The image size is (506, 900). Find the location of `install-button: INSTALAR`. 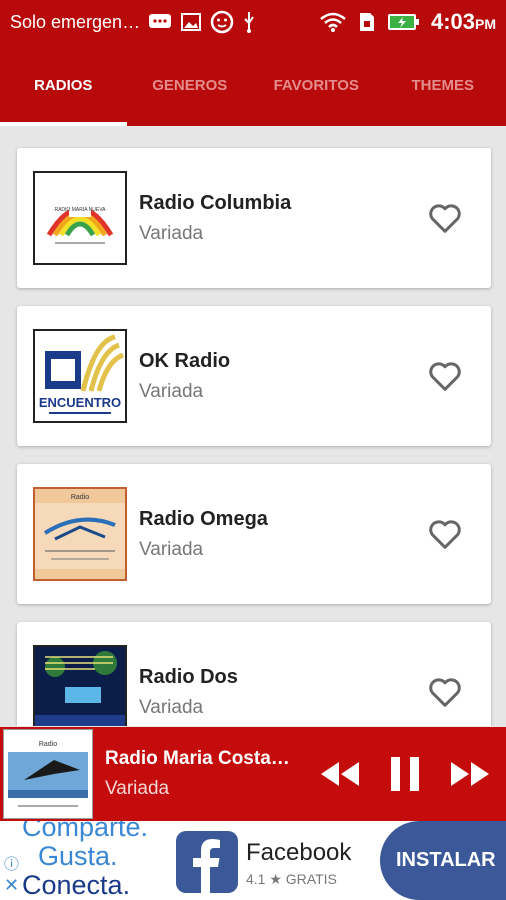

install-button: INSTALAR is located at coordinates (443, 860).